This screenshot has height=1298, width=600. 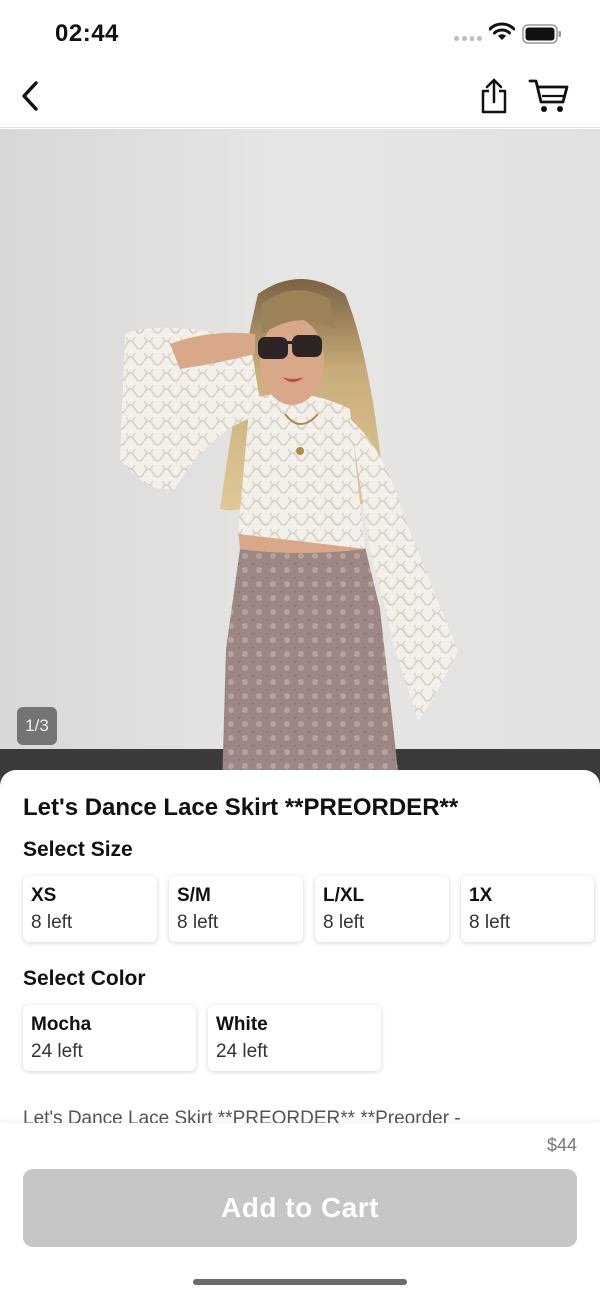 What do you see at coordinates (300, 33) in the screenshot?
I see `status-bar: 02:44` at bounding box center [300, 33].